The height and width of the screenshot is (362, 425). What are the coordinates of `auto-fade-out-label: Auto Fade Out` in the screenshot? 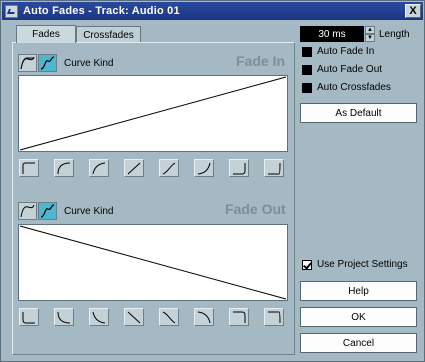 It's located at (350, 69).